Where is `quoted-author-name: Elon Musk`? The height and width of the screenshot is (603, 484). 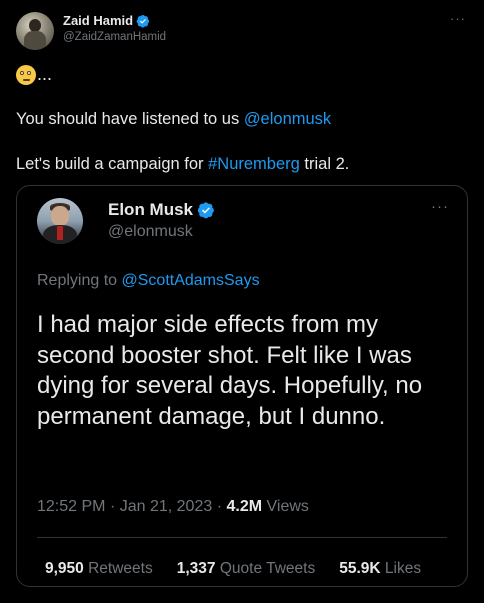
quoted-author-name: Elon Musk is located at coordinates (150, 210).